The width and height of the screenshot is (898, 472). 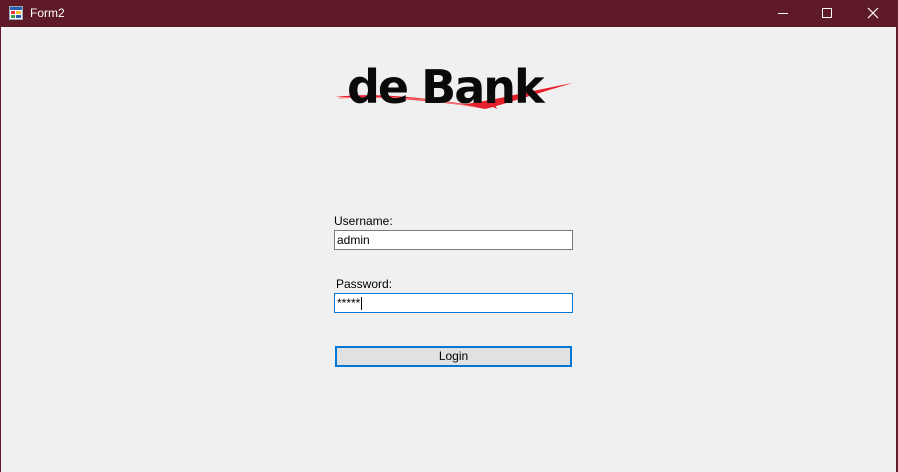 What do you see at coordinates (362, 304) in the screenshot?
I see `text-caret` at bounding box center [362, 304].